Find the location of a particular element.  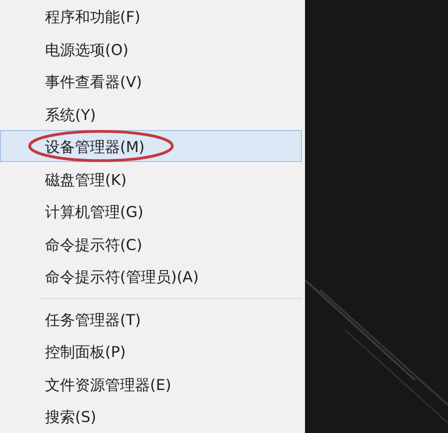

menu-item: 磁盘管理(K) is located at coordinates (151, 178).